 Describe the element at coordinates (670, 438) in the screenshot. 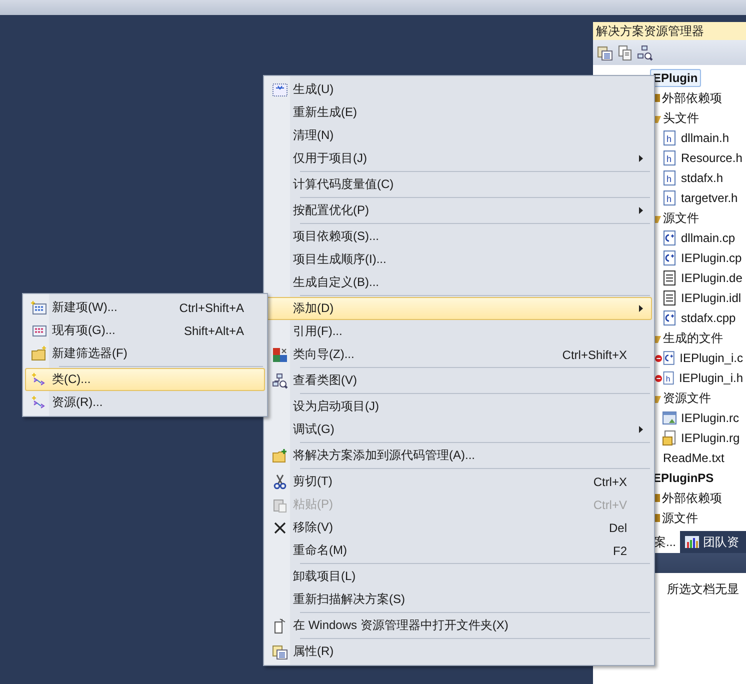

I see `registry-file-icon` at that location.